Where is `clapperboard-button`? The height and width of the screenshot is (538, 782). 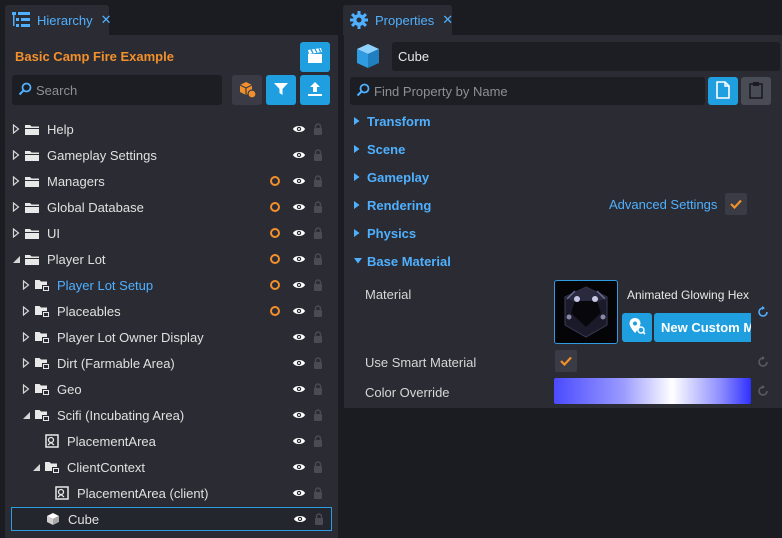
clapperboard-button is located at coordinates (315, 57).